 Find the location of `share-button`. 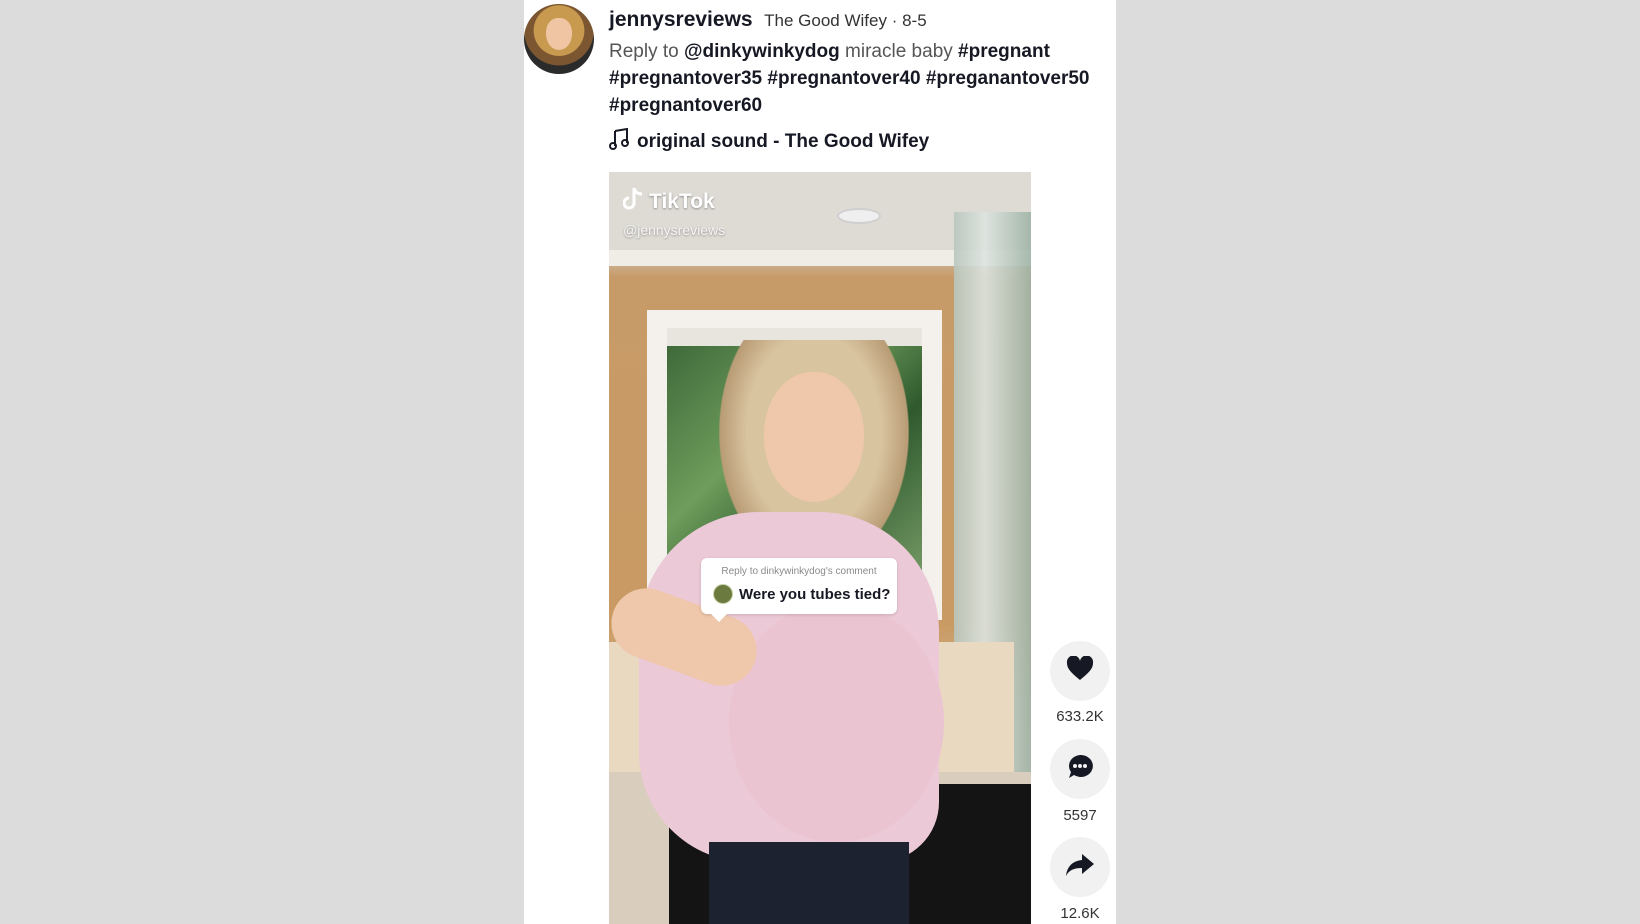

share-button is located at coordinates (1080, 867).